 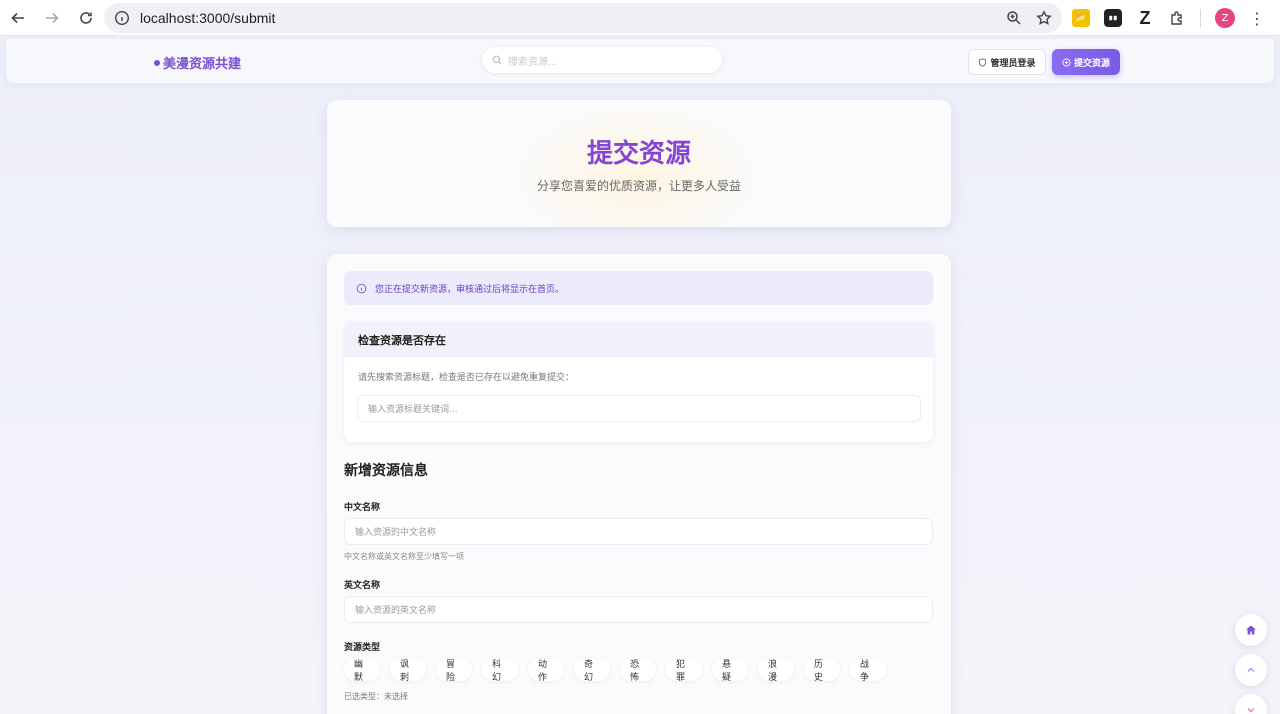 I want to click on profile-avatar: Z, so click(x=1225, y=18).